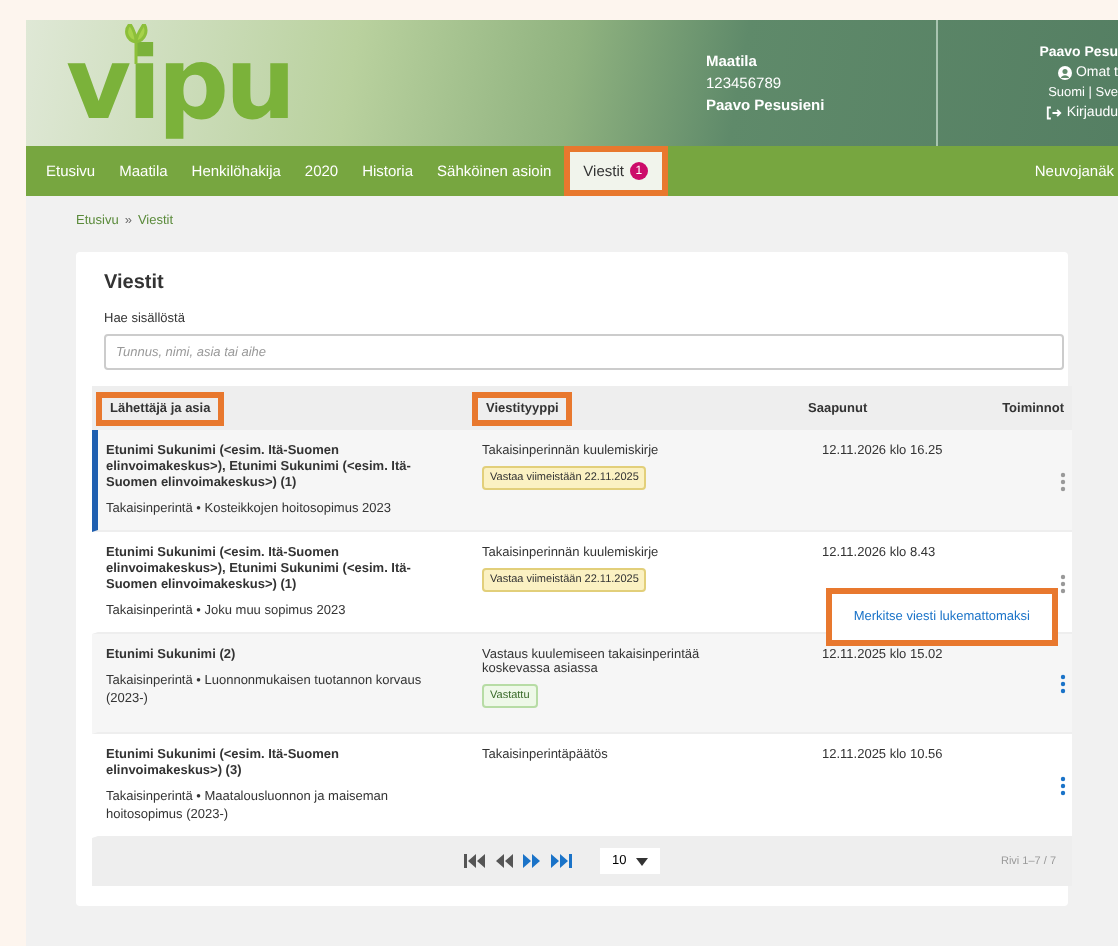  Describe the element at coordinates (135, 283) in the screenshot. I see `card-title: Viestit` at that location.